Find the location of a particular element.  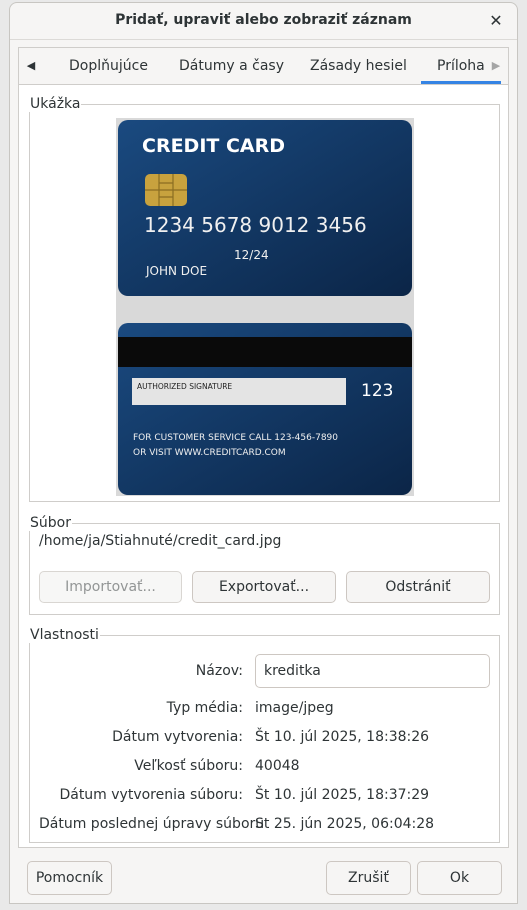

created-label: Dátum vytvorenia: is located at coordinates (177, 737).